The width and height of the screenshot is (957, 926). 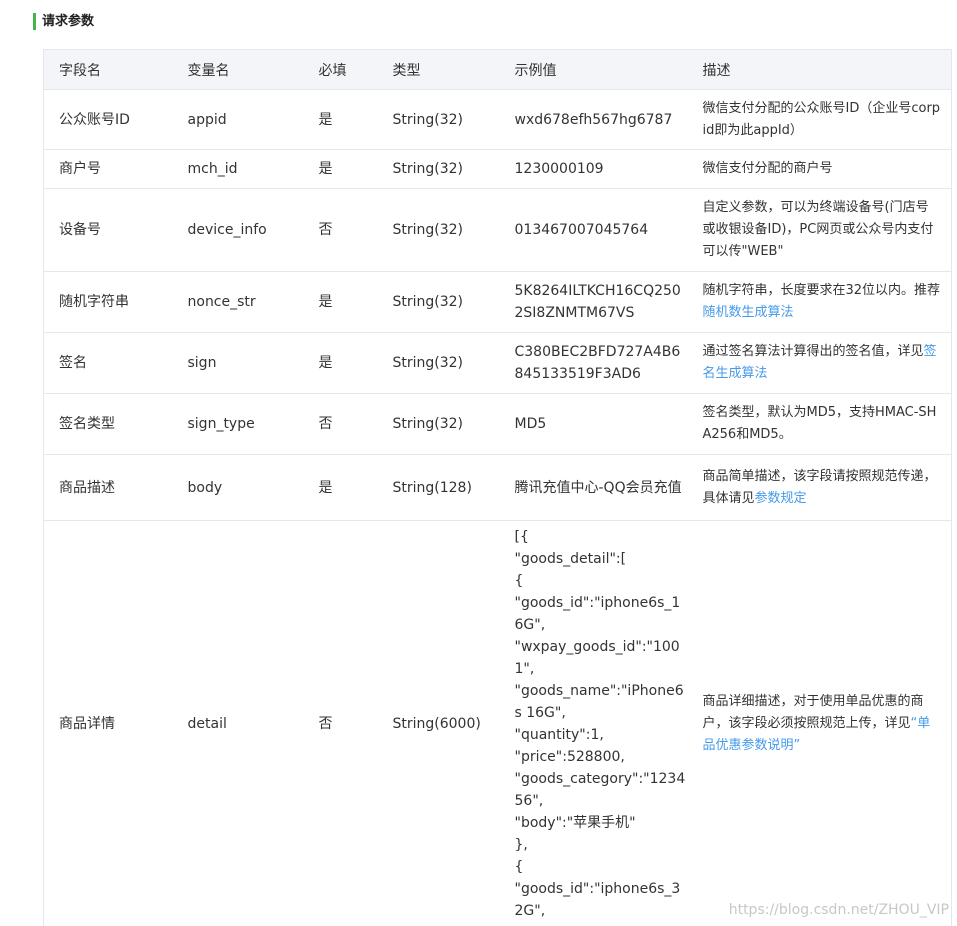 I want to click on parameter-rules-link: 参数规定, so click(x=781, y=498).